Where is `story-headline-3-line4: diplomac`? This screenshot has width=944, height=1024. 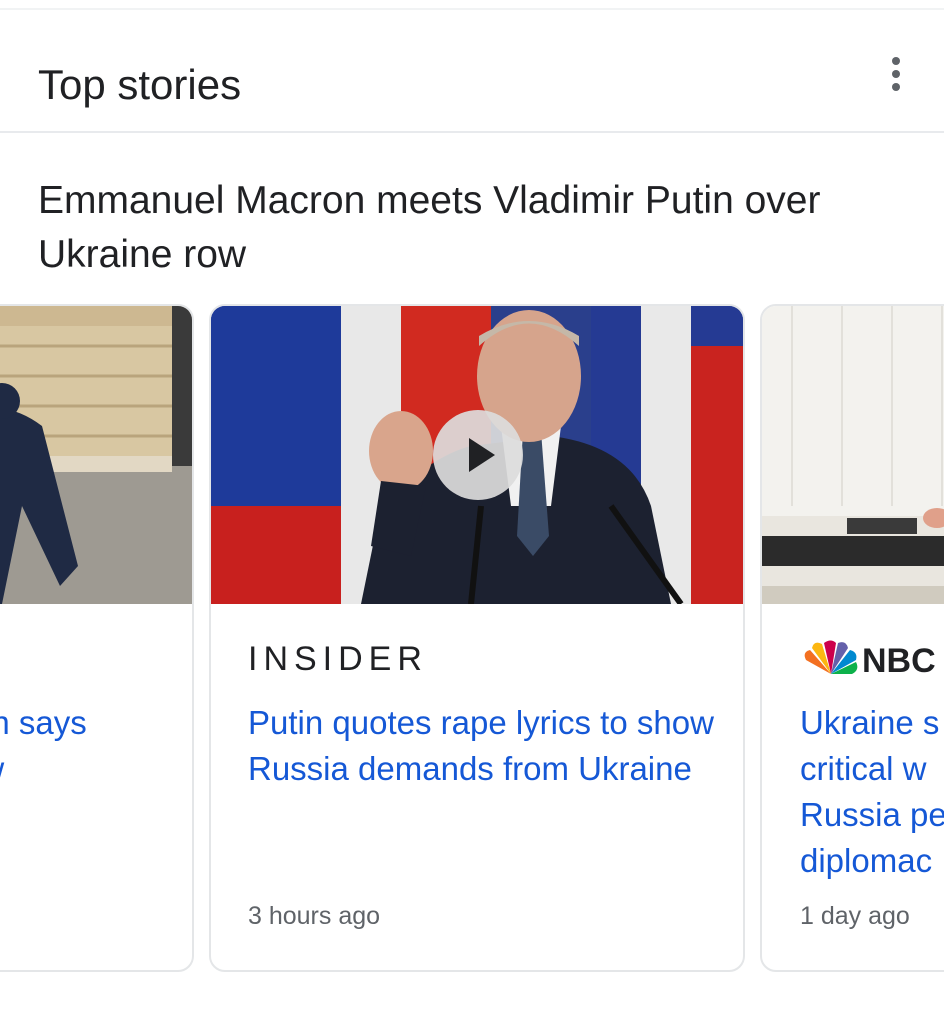
story-headline-3-line4: diplomac is located at coordinates (866, 860).